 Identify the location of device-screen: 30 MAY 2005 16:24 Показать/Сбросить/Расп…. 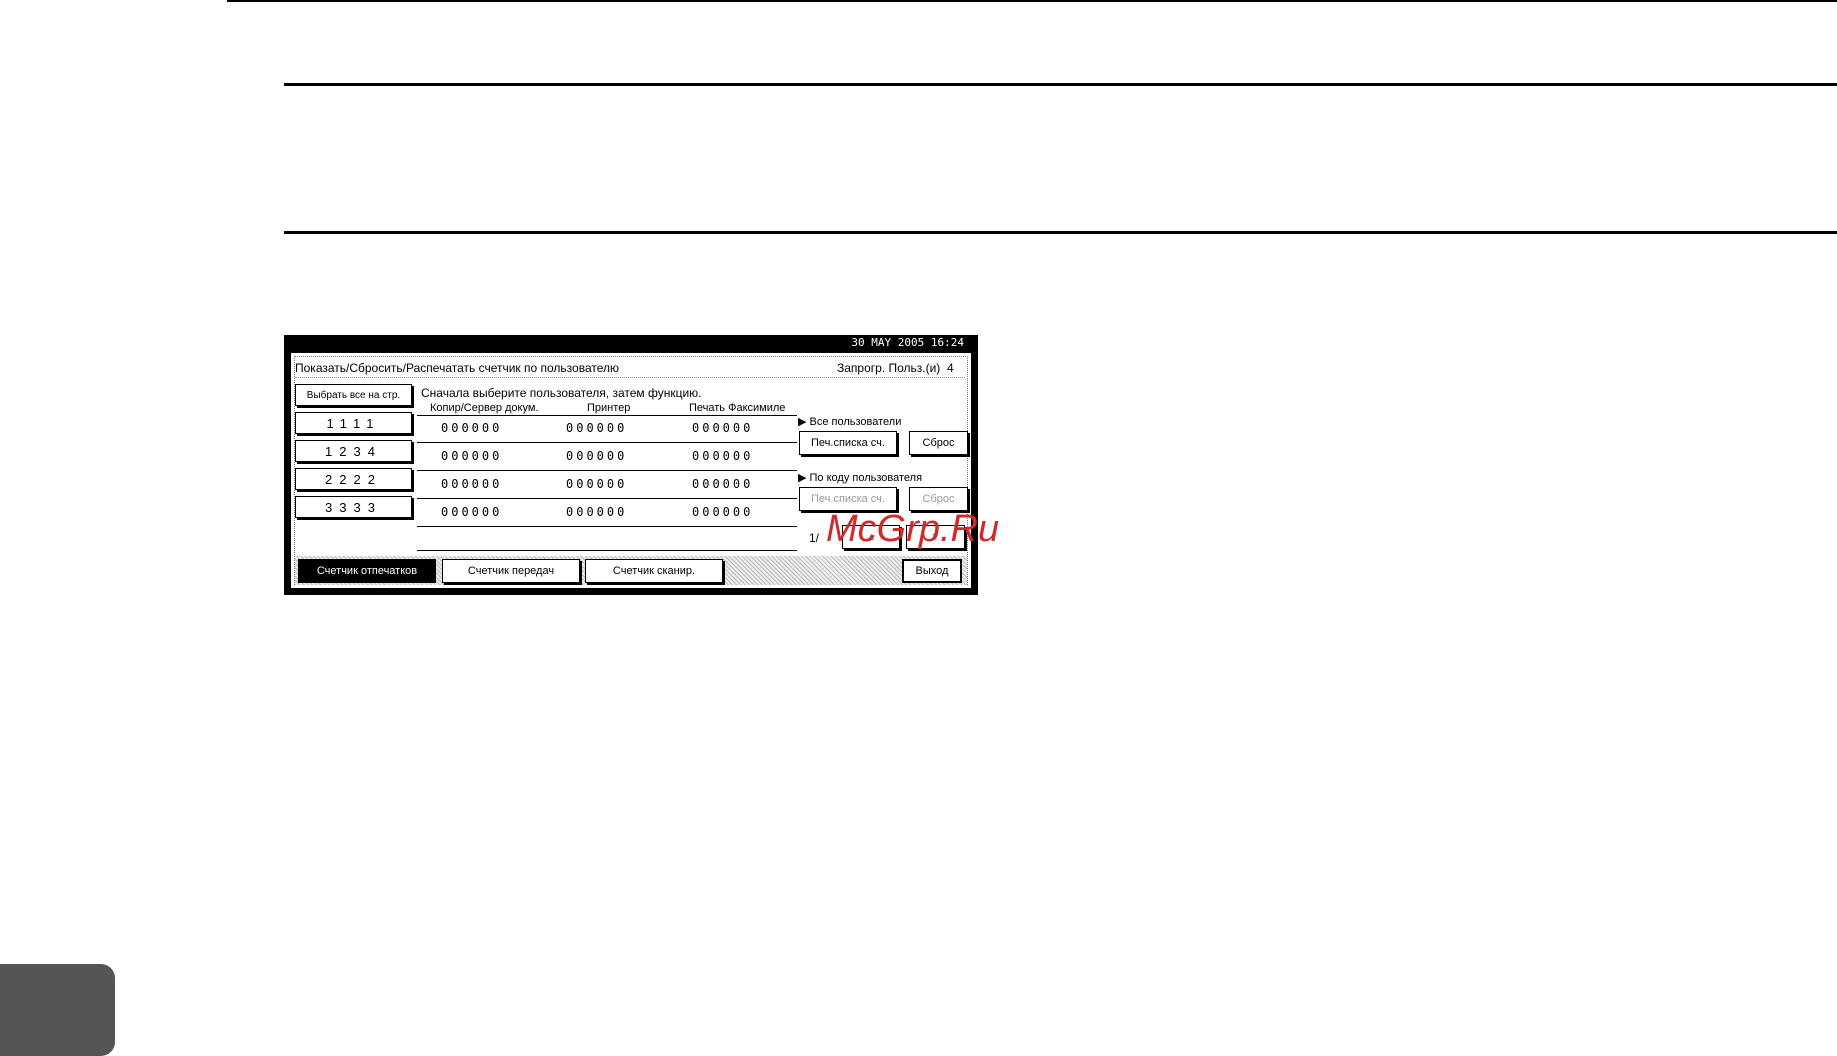
(631, 465).